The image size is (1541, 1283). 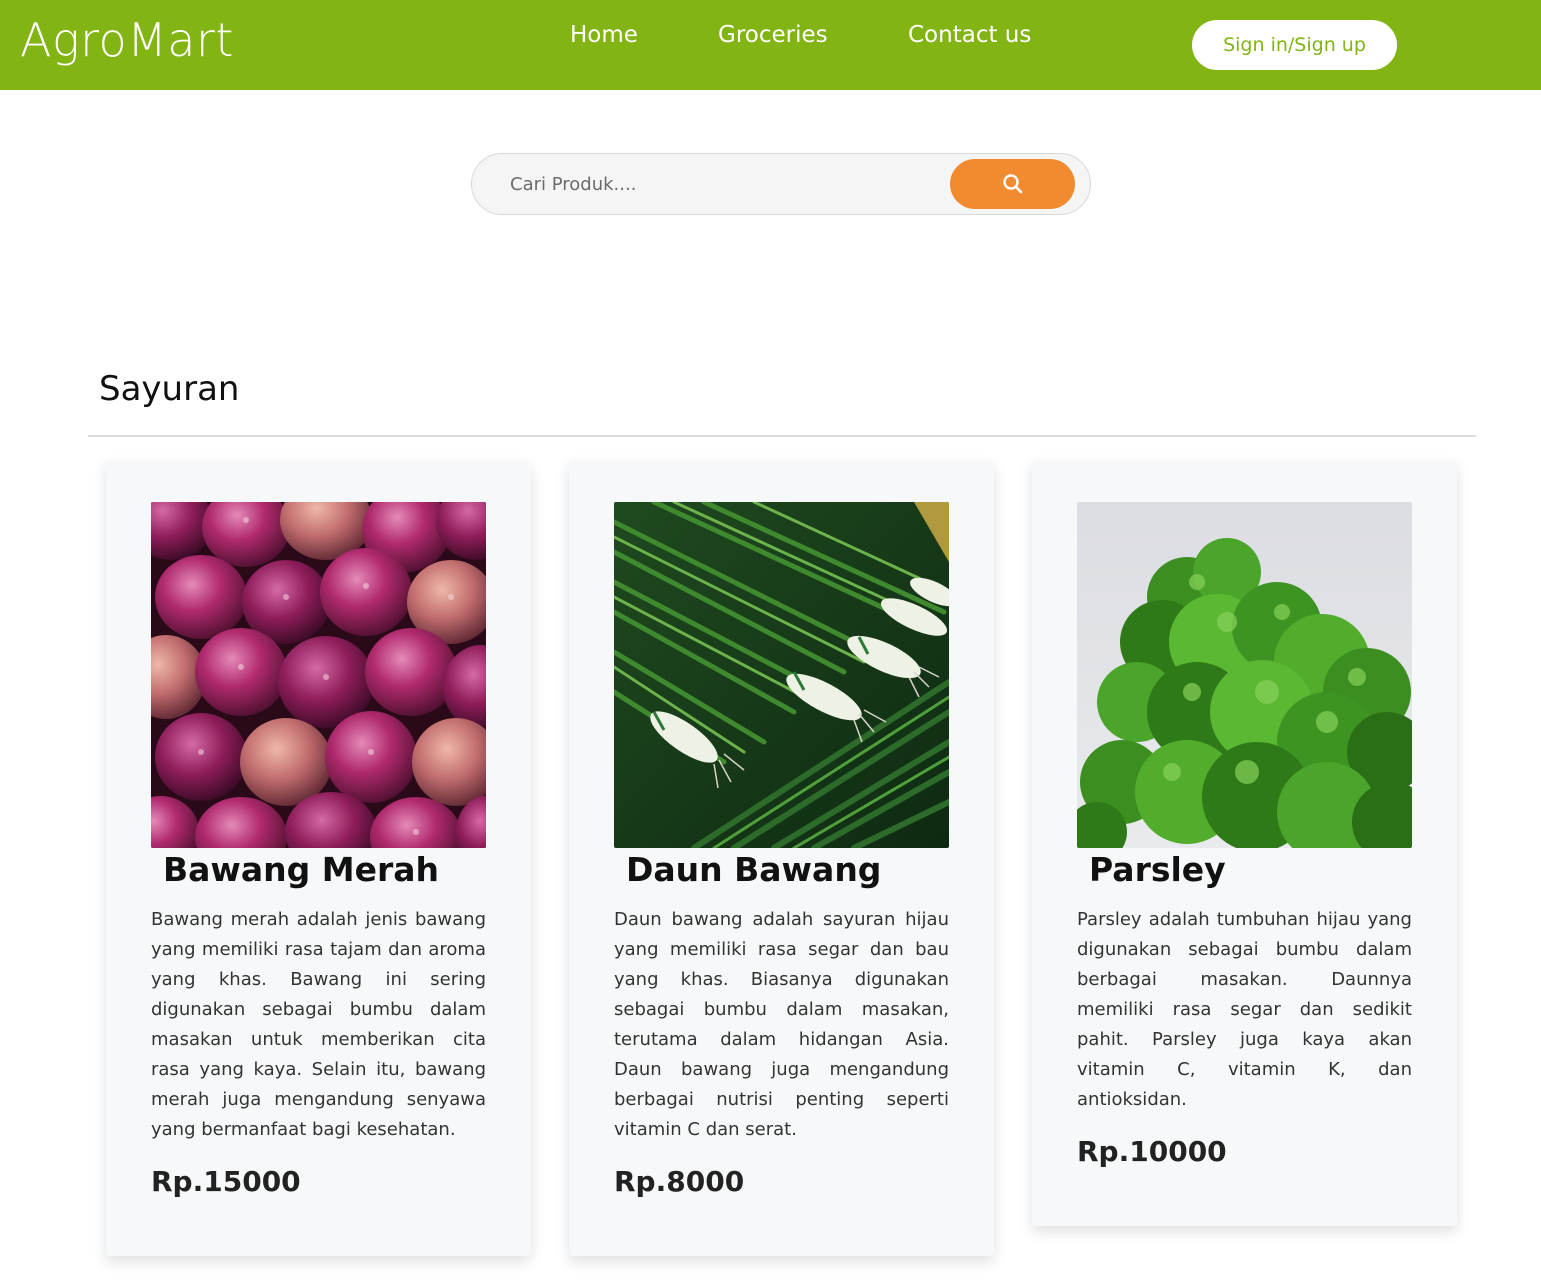 I want to click on product-name: Parsley, so click(x=1157, y=869).